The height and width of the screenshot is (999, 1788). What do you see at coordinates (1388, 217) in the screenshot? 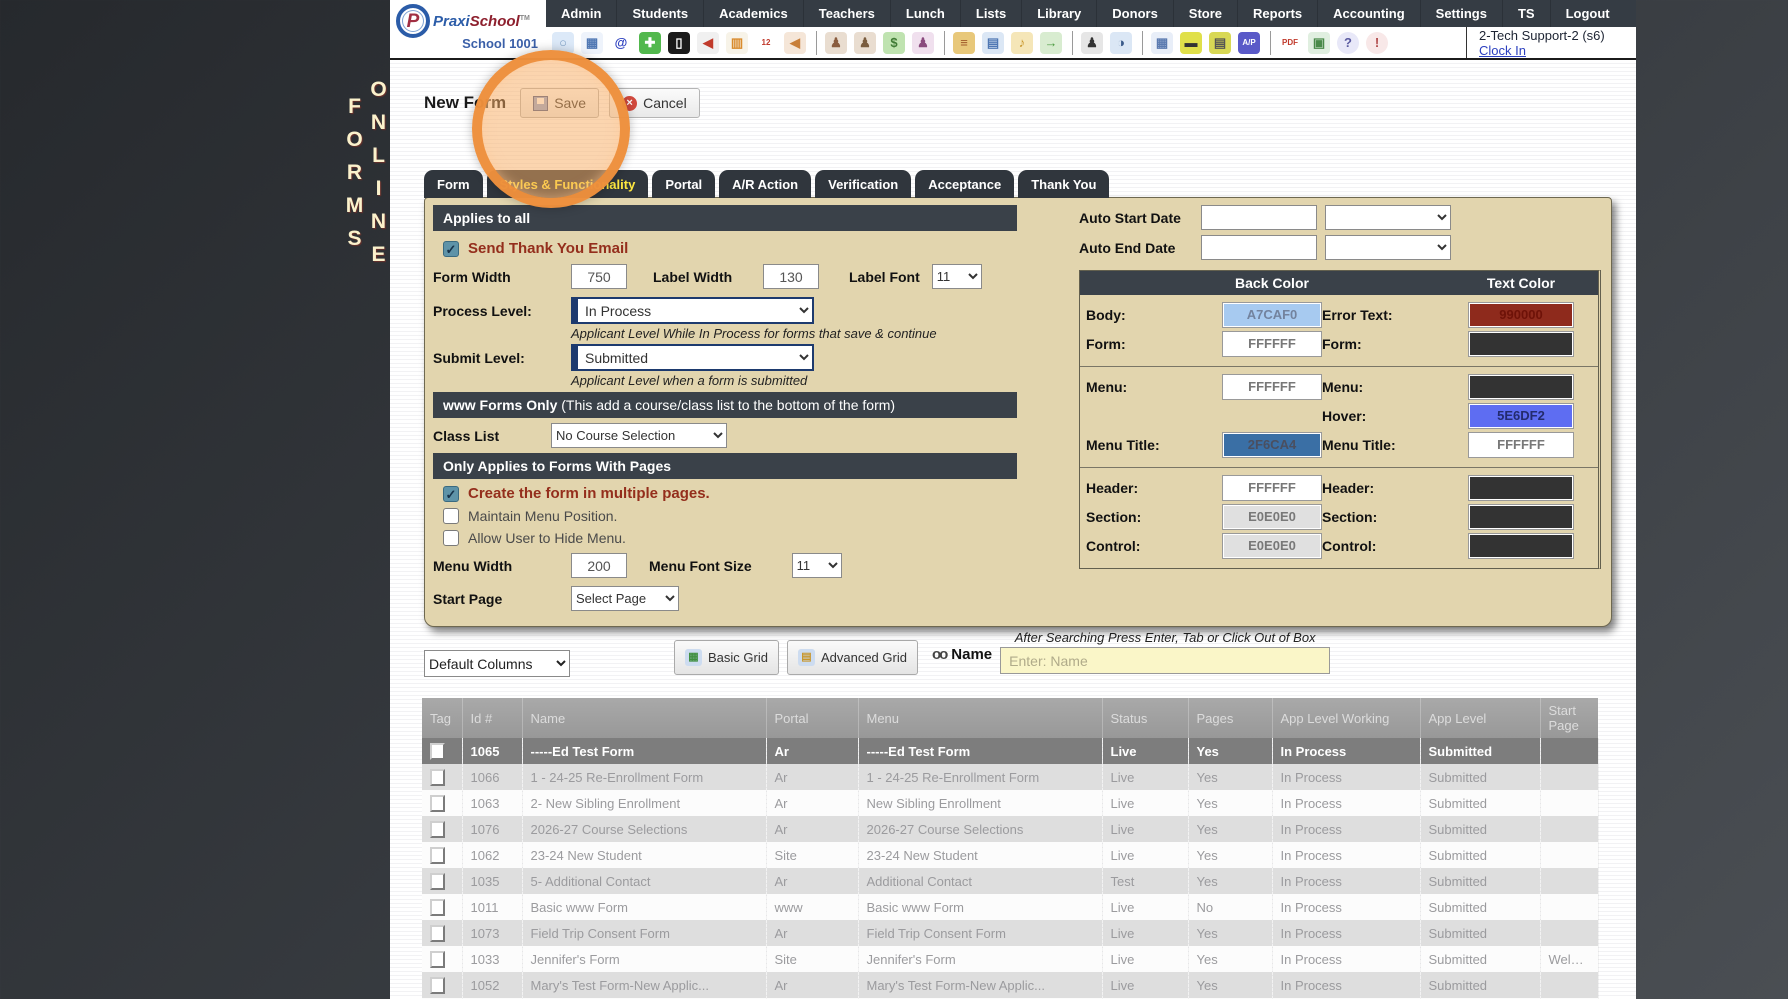
I see `auto-start-date-select` at bounding box center [1388, 217].